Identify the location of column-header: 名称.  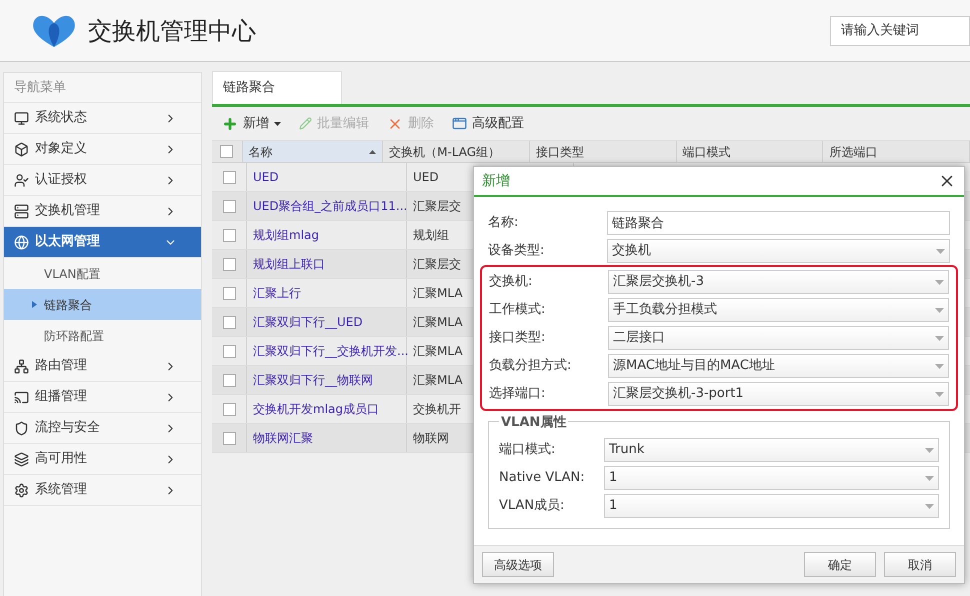
(313, 151).